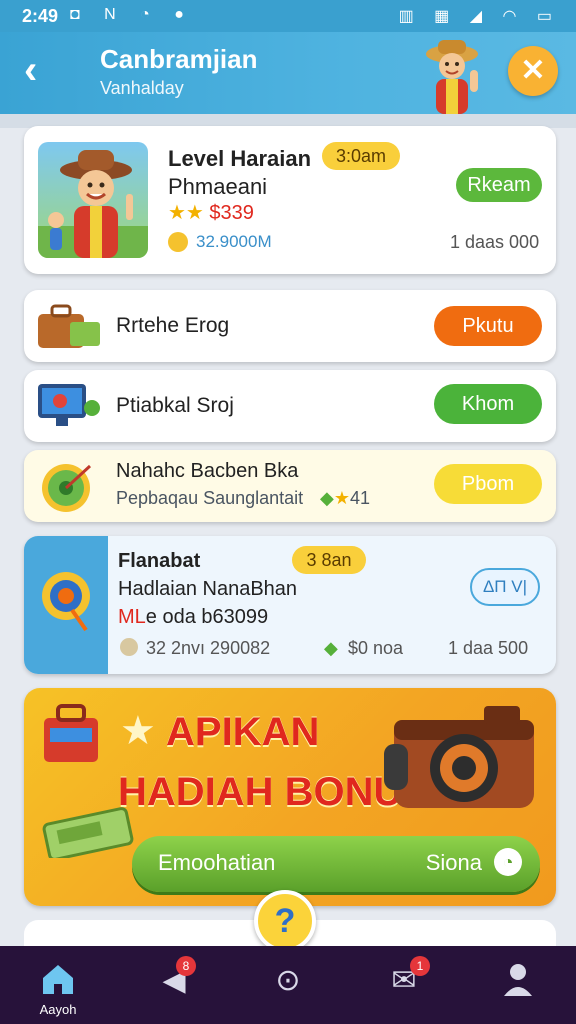 The width and height of the screenshot is (576, 1024). What do you see at coordinates (274, 792) in the screenshot?
I see `promo-heading-2: HADIAH BONUS` at bounding box center [274, 792].